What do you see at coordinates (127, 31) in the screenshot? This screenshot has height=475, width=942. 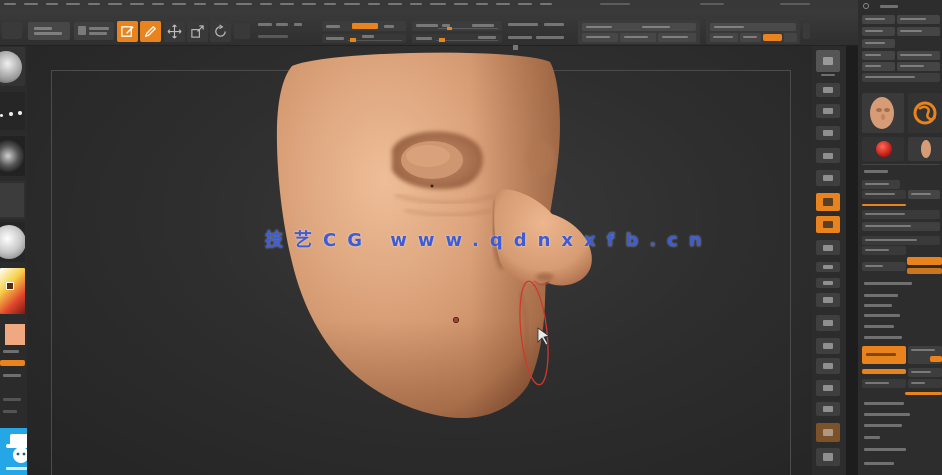 I see `edit-button` at bounding box center [127, 31].